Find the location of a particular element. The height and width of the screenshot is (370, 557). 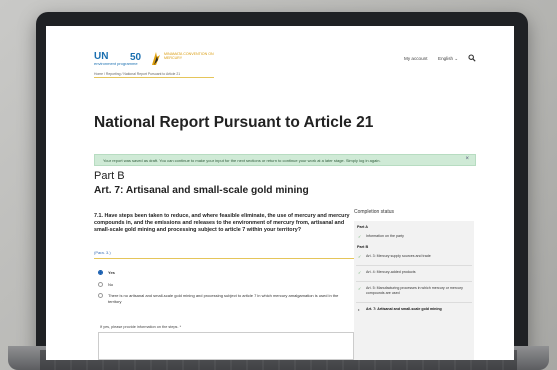

completion-title: Completion status is located at coordinates (374, 212).